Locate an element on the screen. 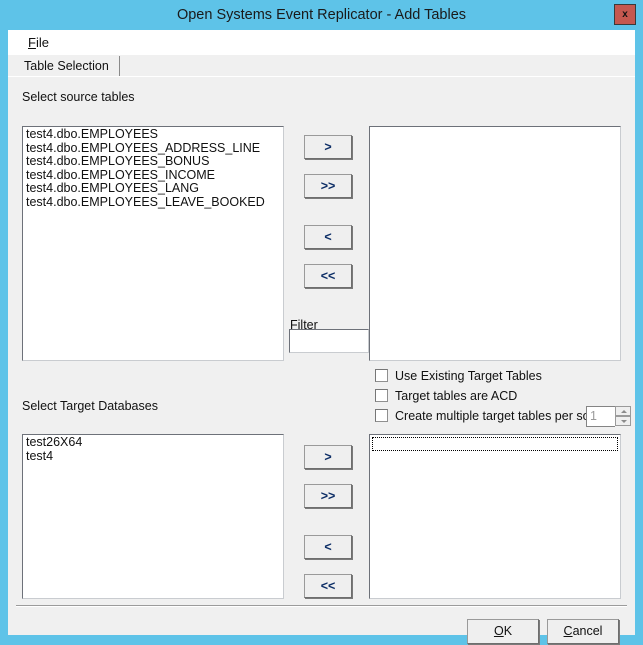  spinner-up-icon is located at coordinates (623, 411).